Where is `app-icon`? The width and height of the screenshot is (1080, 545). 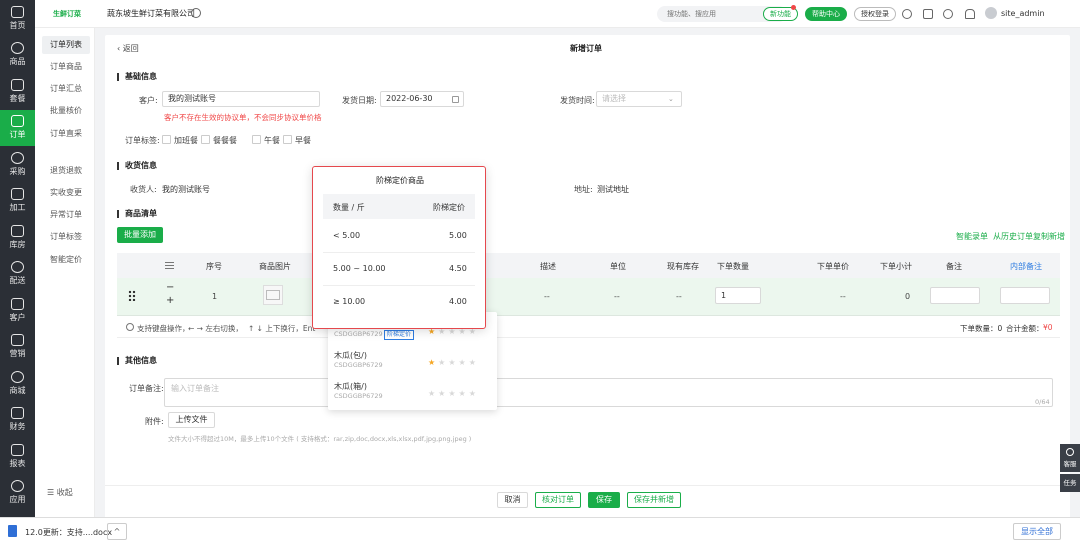 app-icon is located at coordinates (928, 14).